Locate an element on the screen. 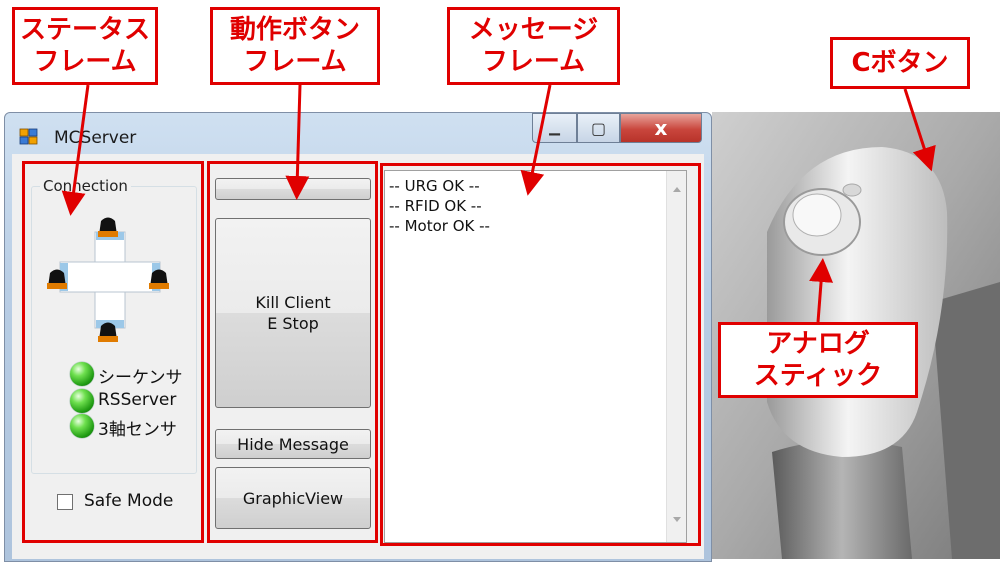  maximize-icon: ▢ is located at coordinates (598, 128).